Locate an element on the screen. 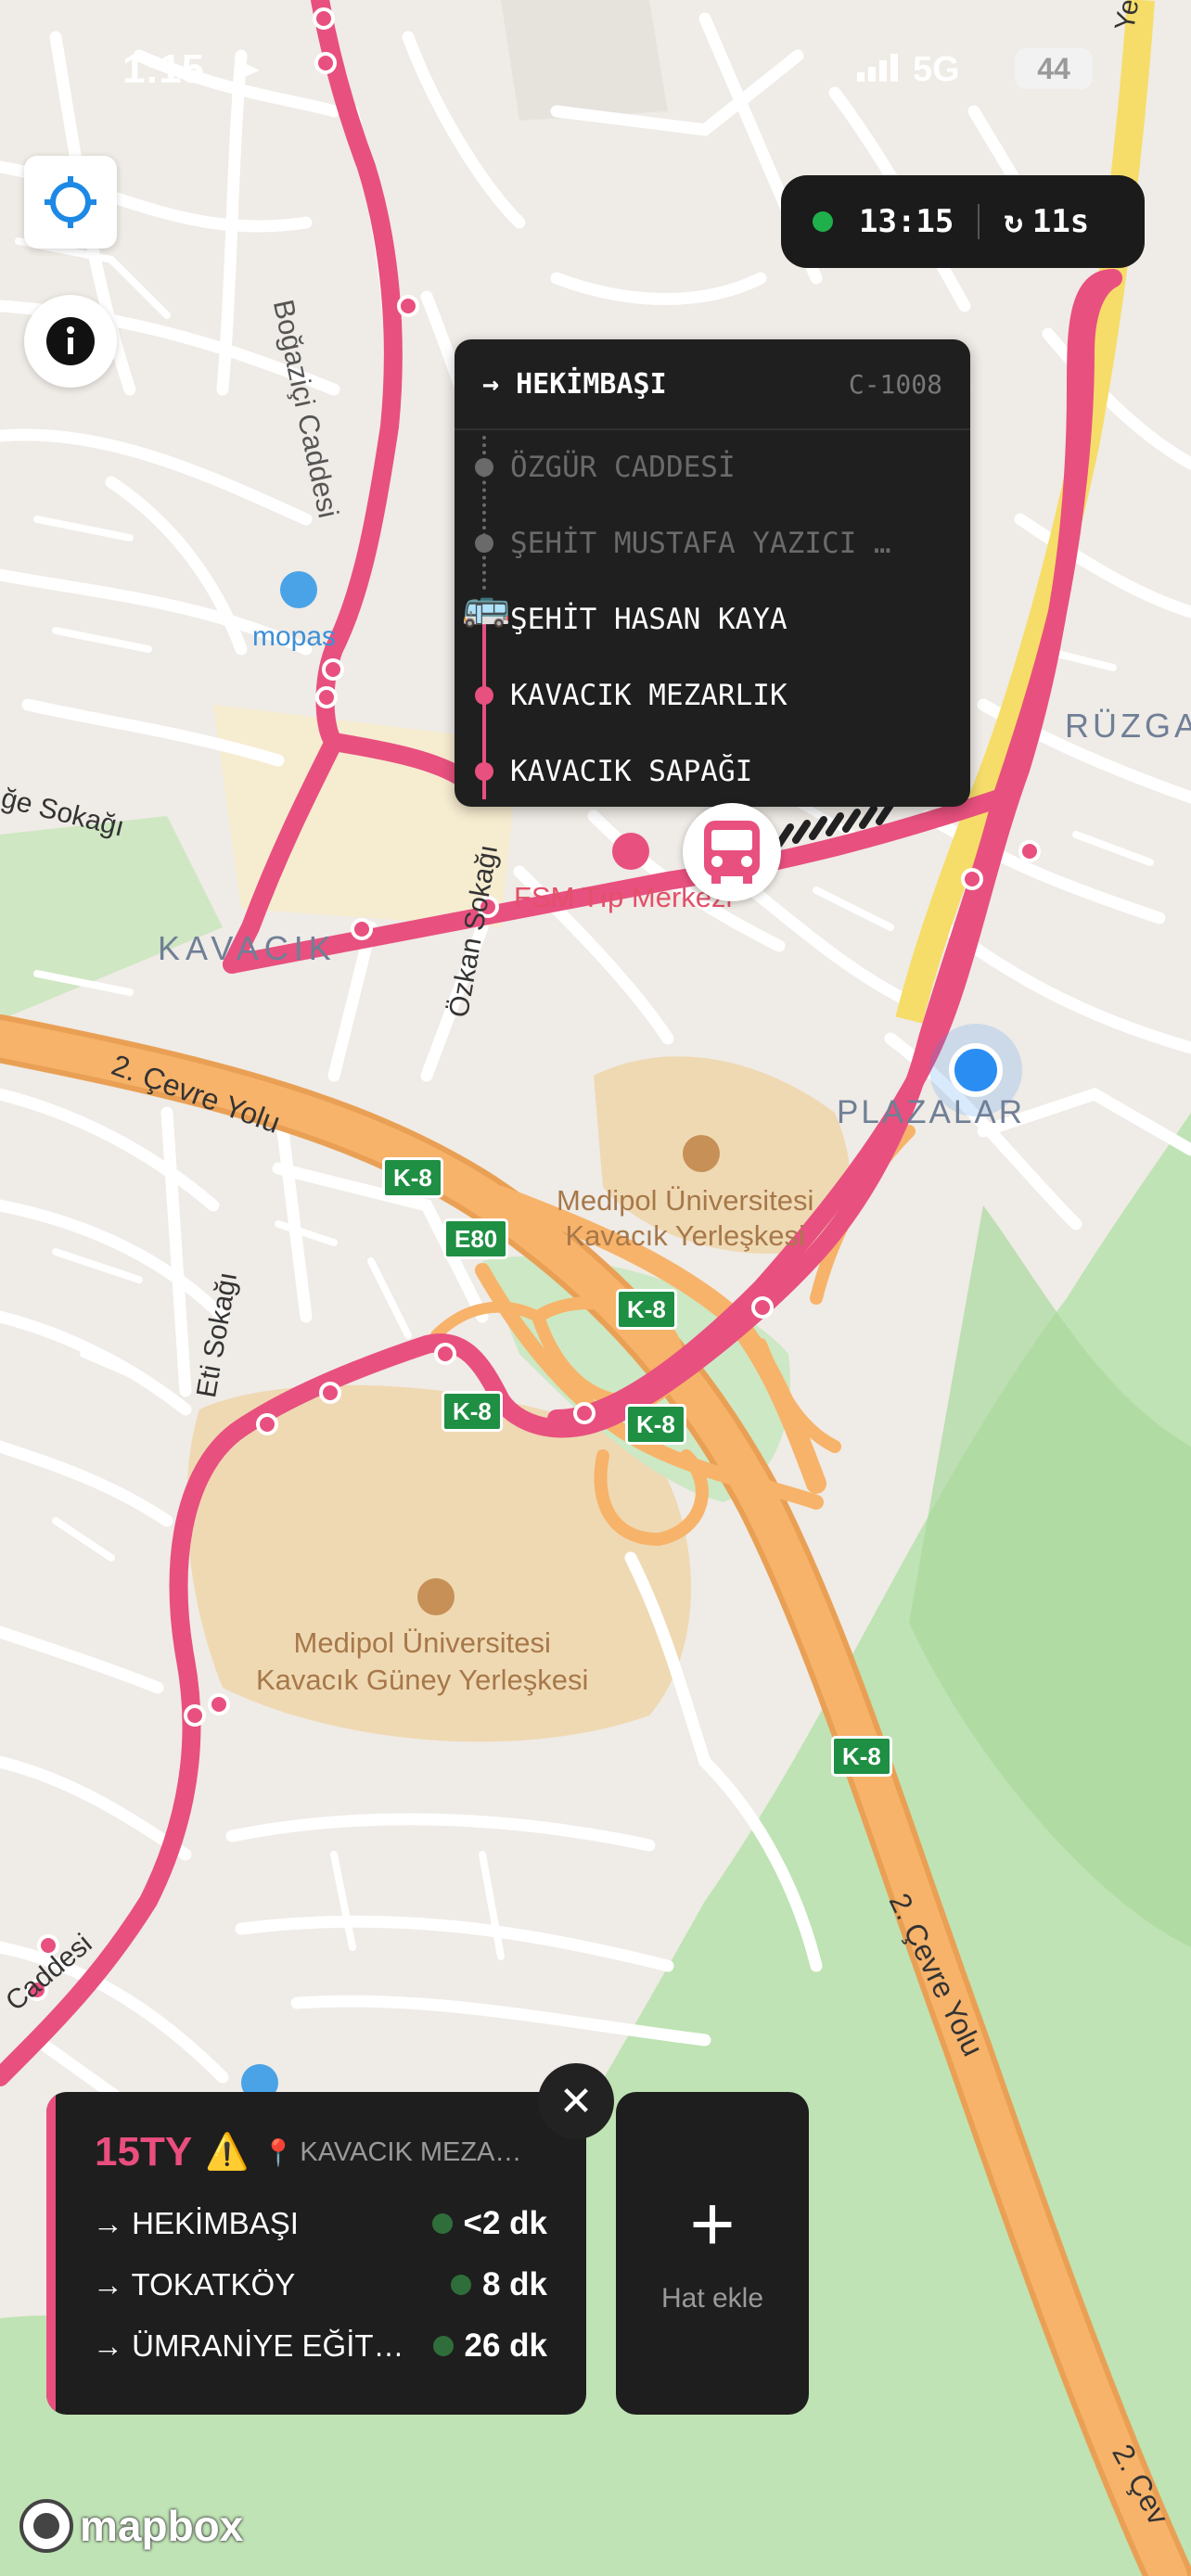 Image resolution: width=1191 pixels, height=2576 pixels. poi-name-line: Kavacık Güney Yerleşkesi is located at coordinates (423, 1680).